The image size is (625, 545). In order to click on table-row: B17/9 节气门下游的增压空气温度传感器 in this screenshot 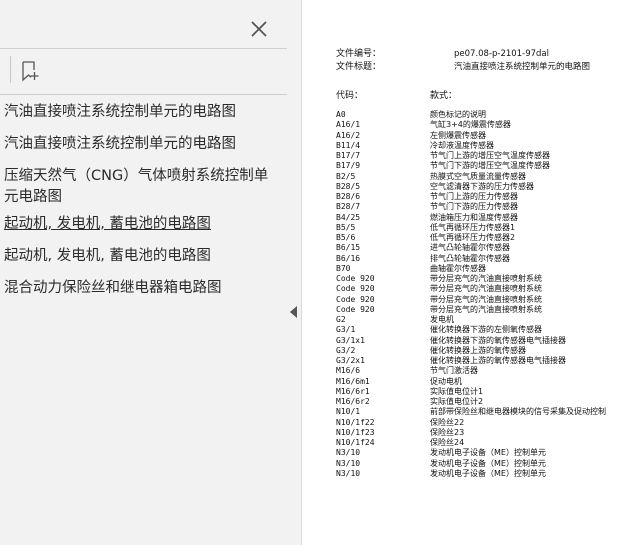, I will do `click(471, 166)`.